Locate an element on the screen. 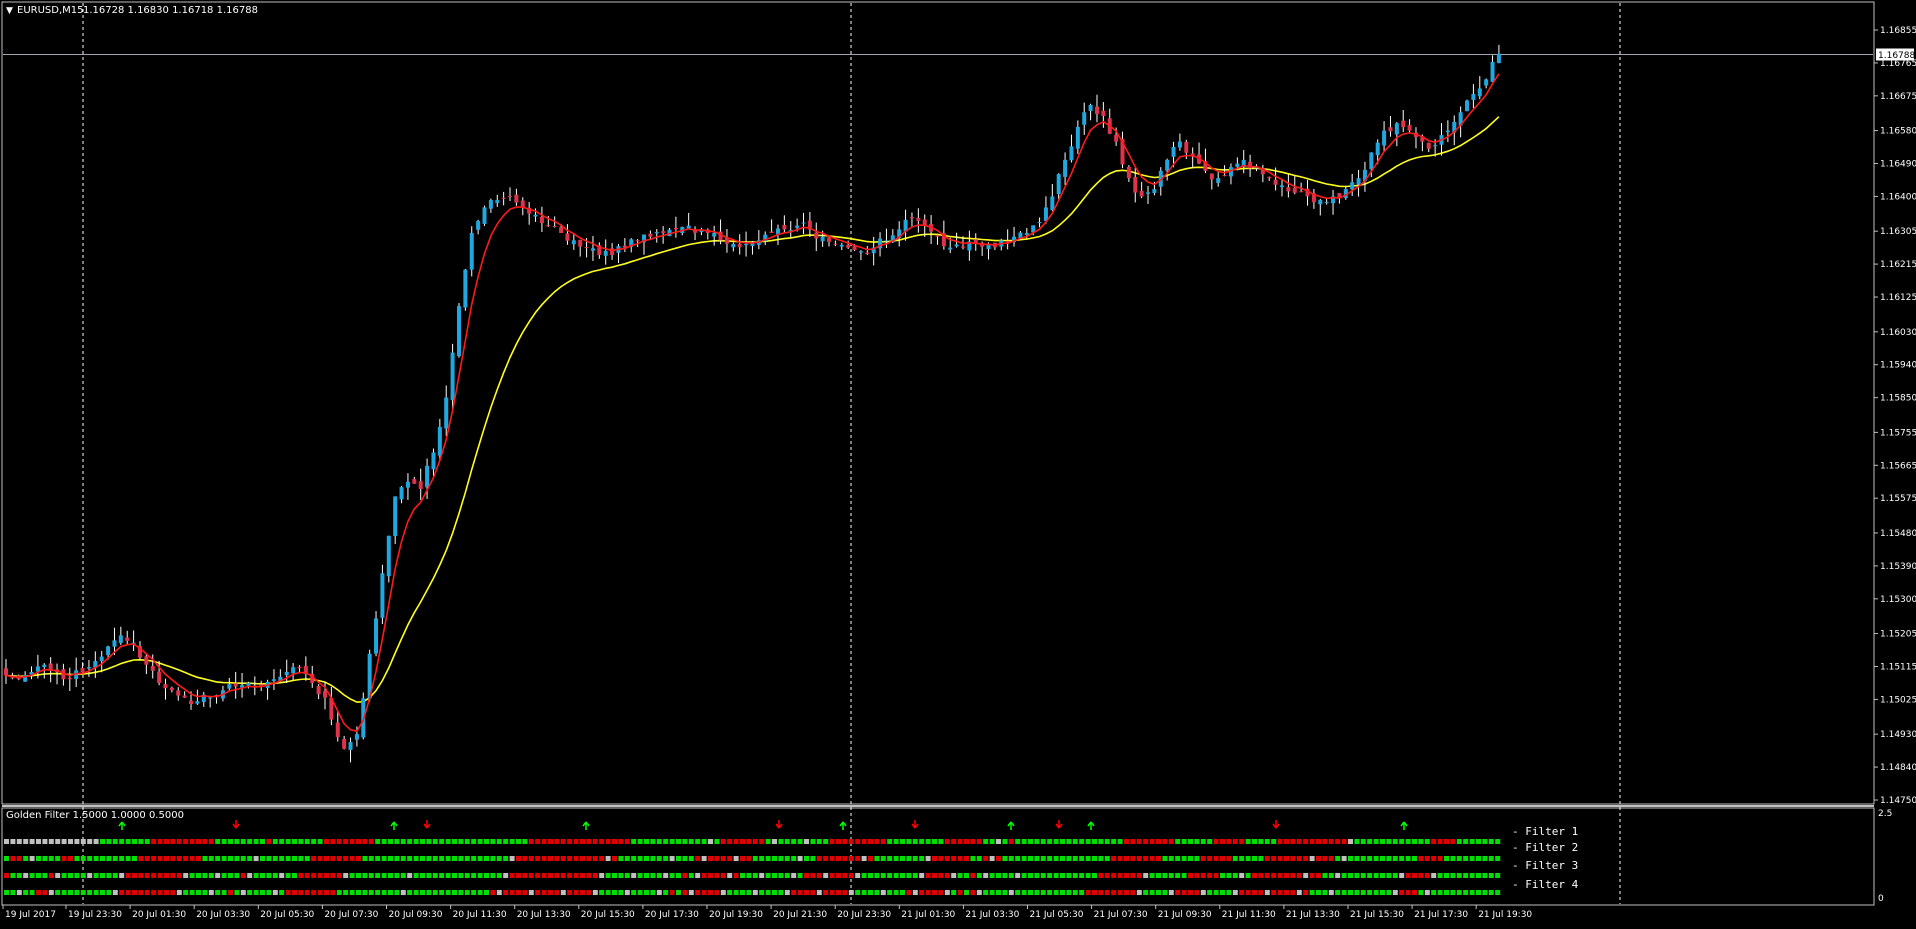  time-label: 21 Jul 07:30 is located at coordinates (1121, 915).